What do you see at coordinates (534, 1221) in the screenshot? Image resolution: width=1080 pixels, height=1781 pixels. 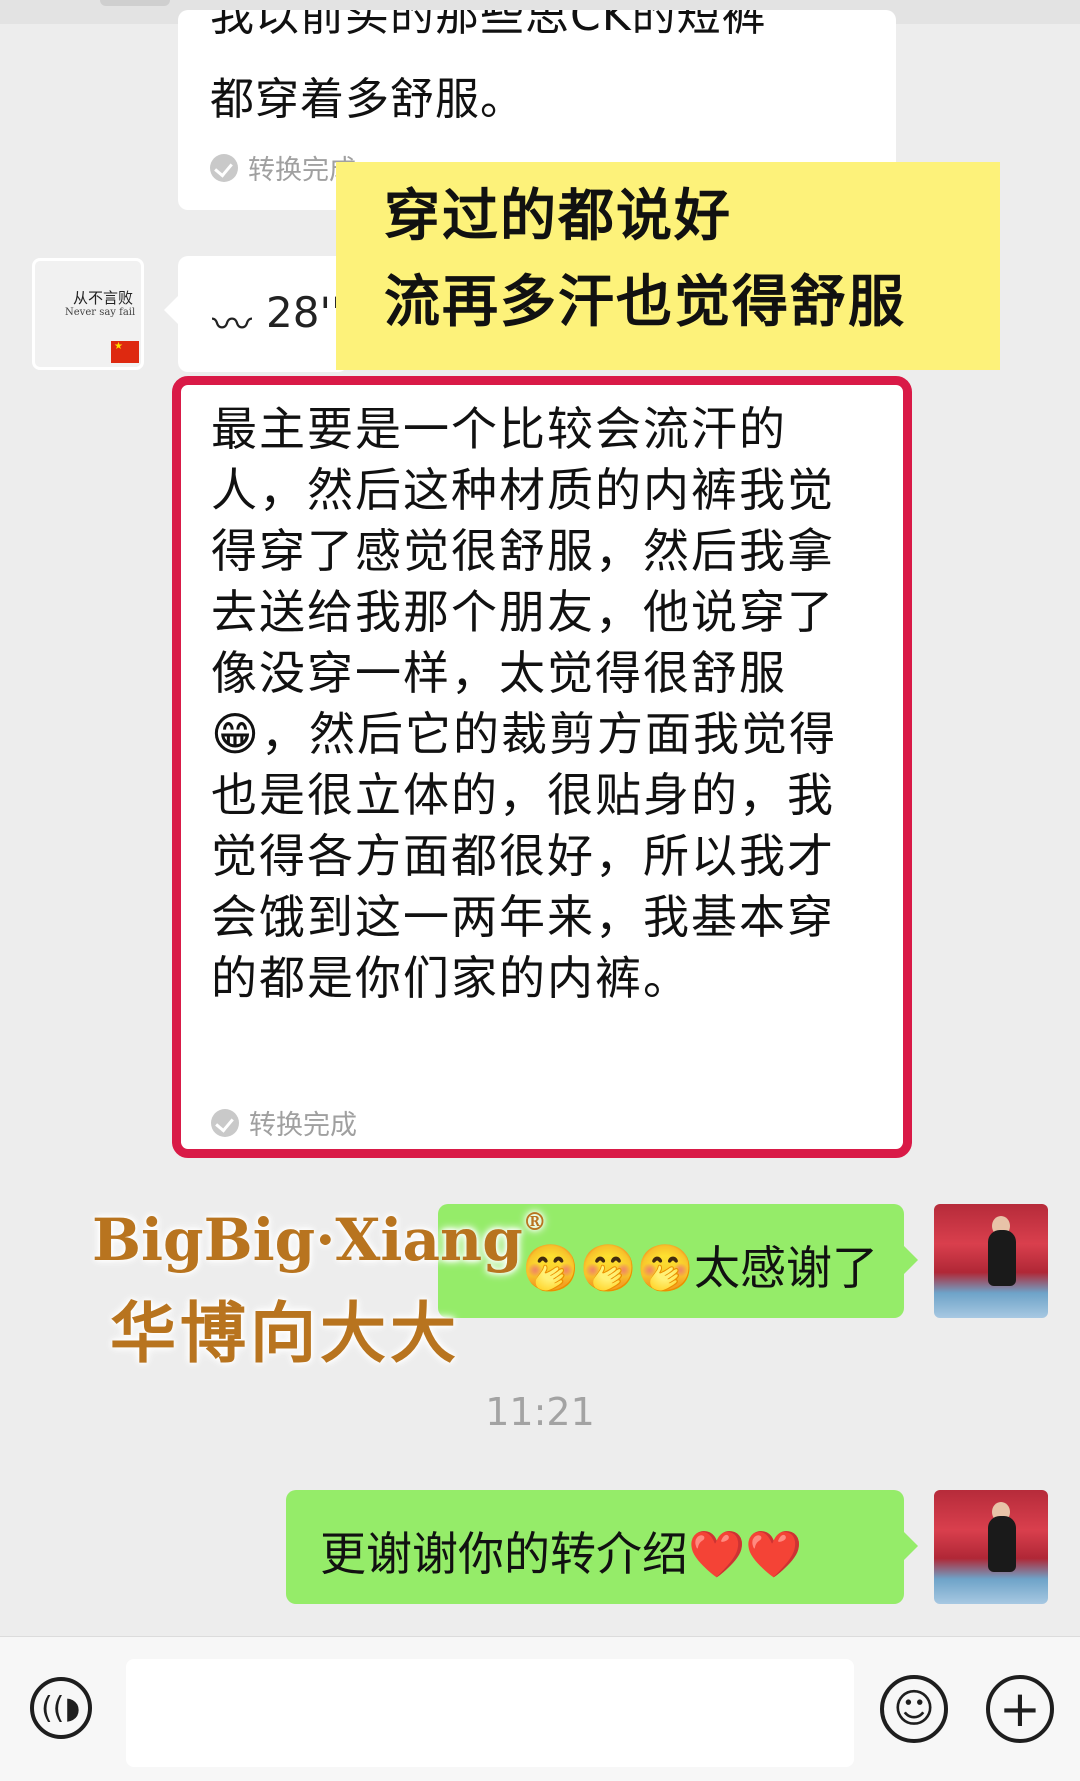 I see `registered-mark: ®` at bounding box center [534, 1221].